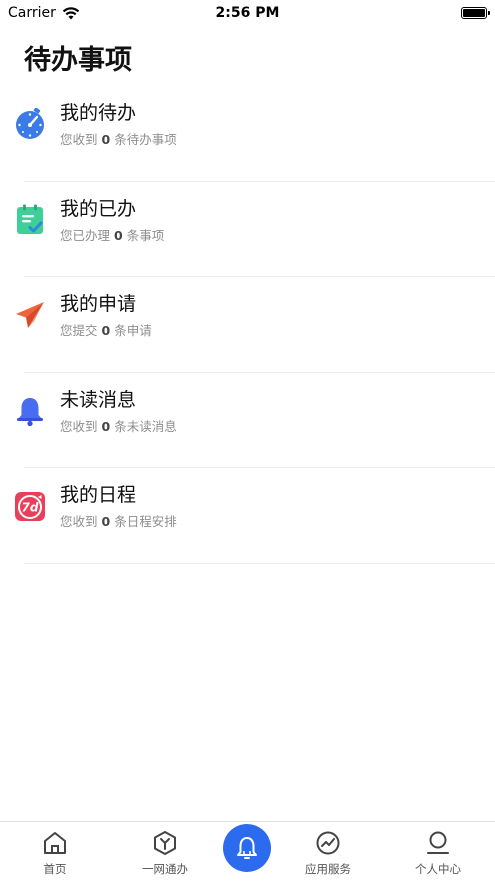 This screenshot has width=495, height=881. Describe the element at coordinates (247, 421) in the screenshot. I see `list-item-unread: 未读消息 您收到 0 条未读消息` at that location.